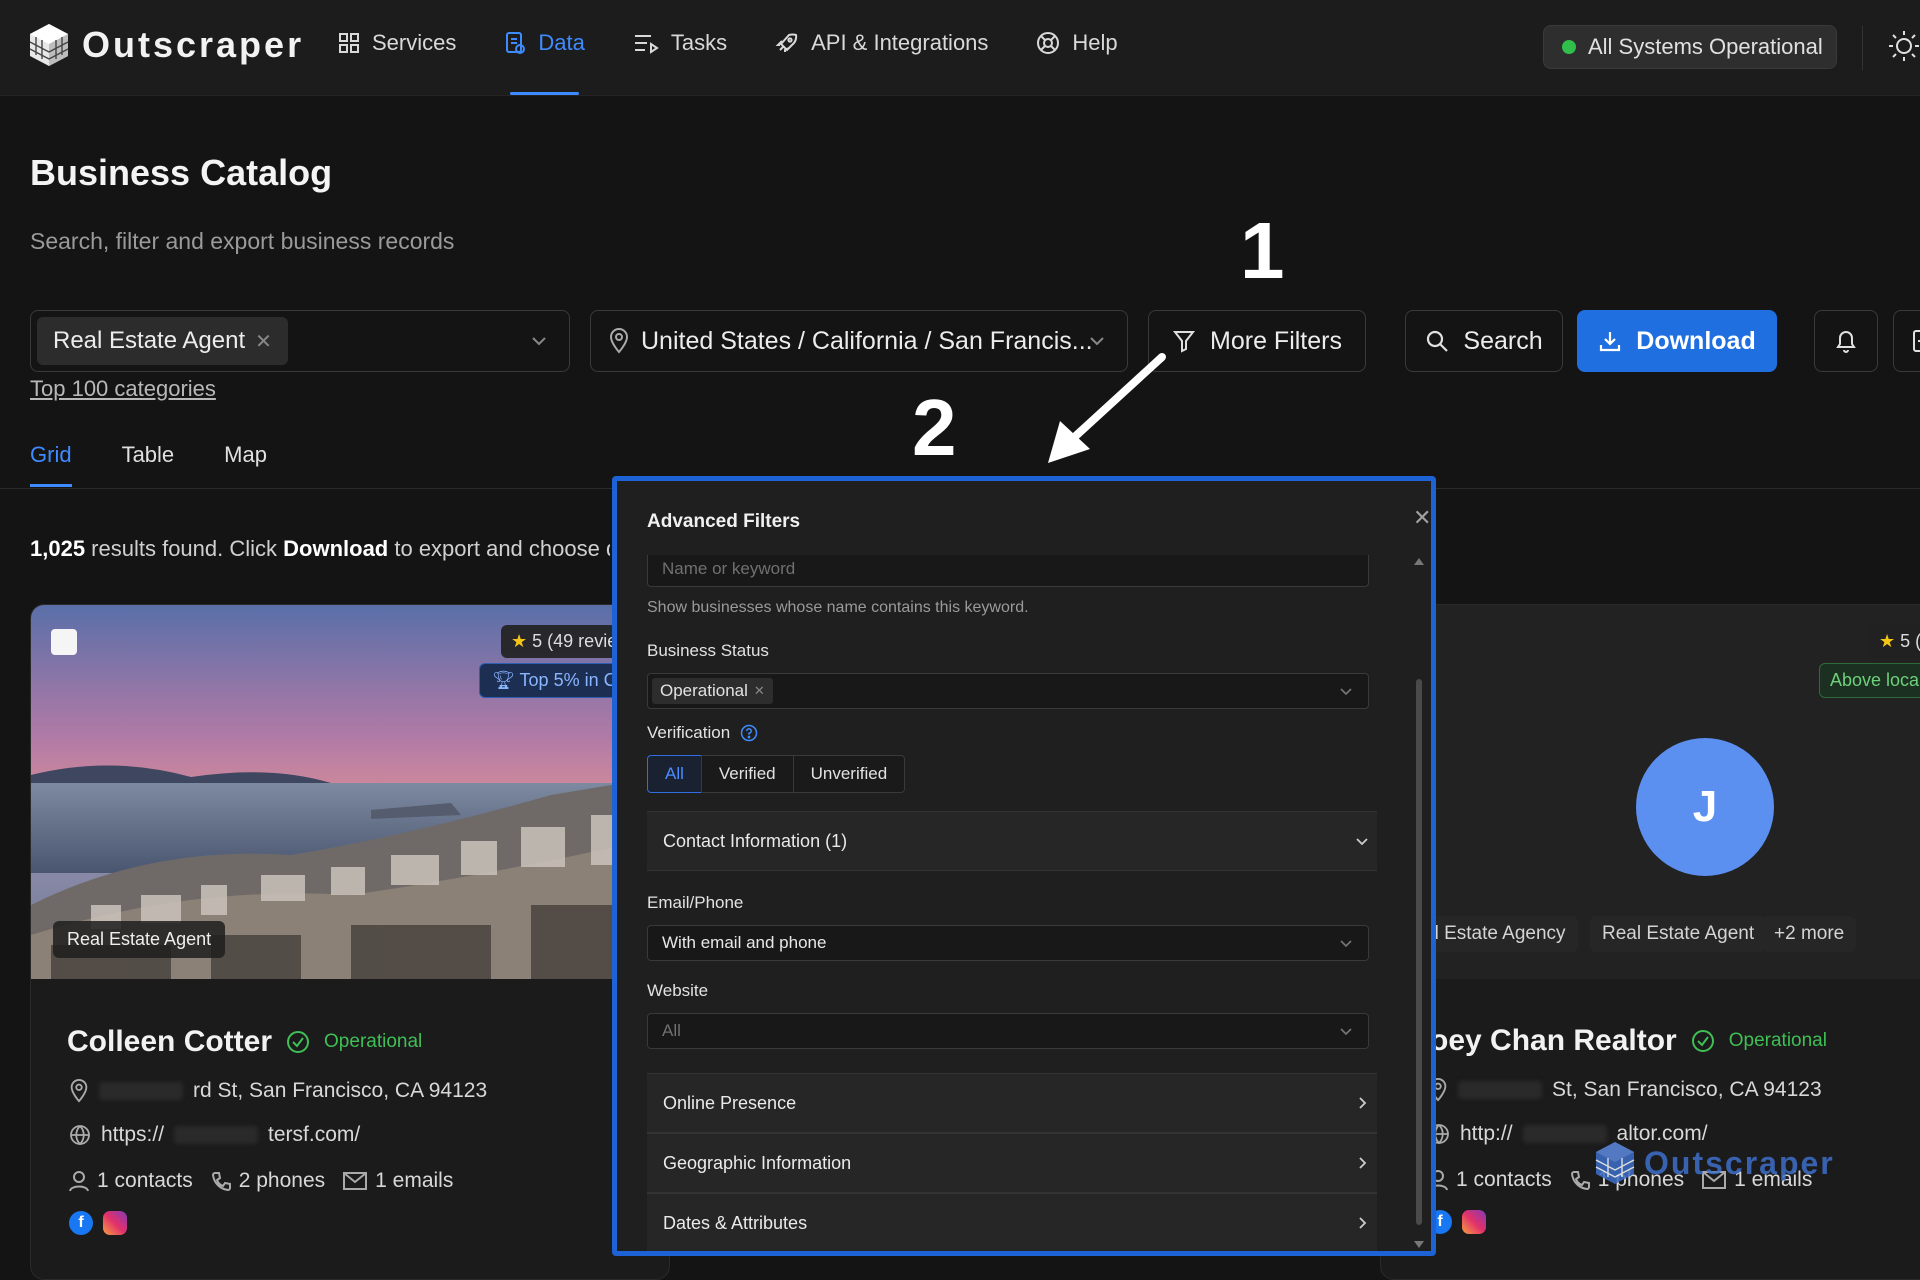 Image resolution: width=1920 pixels, height=1280 pixels. Describe the element at coordinates (181, 172) in the screenshot. I see `page-title: Business Catalog` at that location.